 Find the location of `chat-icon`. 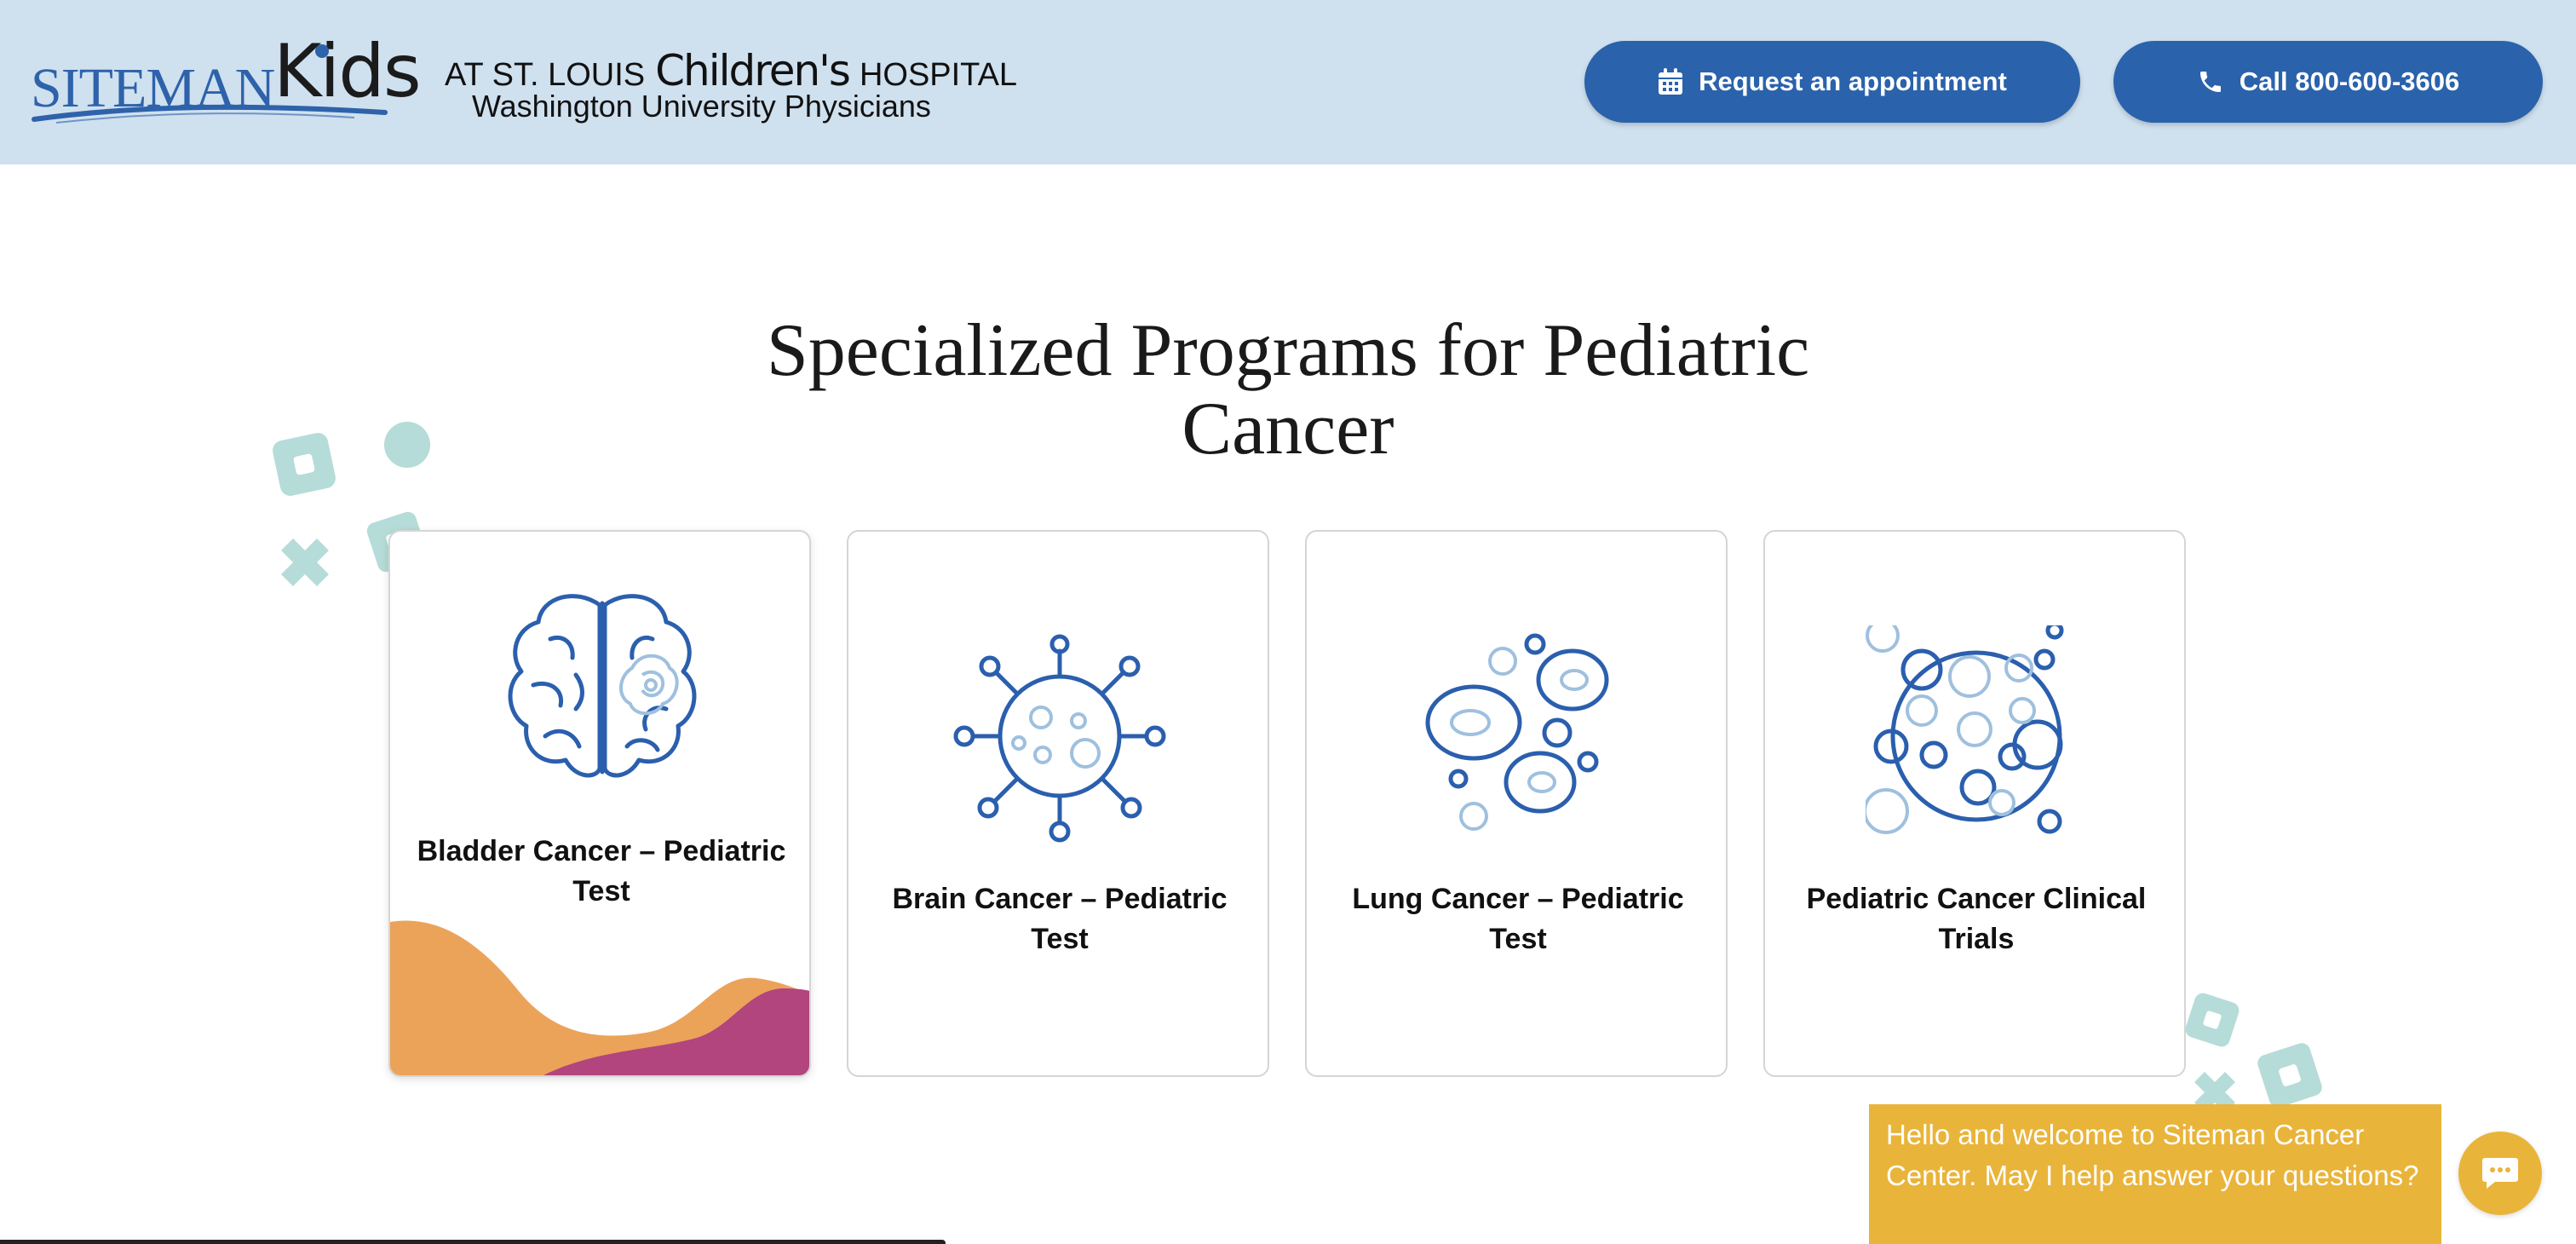

chat-icon is located at coordinates (2500, 1173).